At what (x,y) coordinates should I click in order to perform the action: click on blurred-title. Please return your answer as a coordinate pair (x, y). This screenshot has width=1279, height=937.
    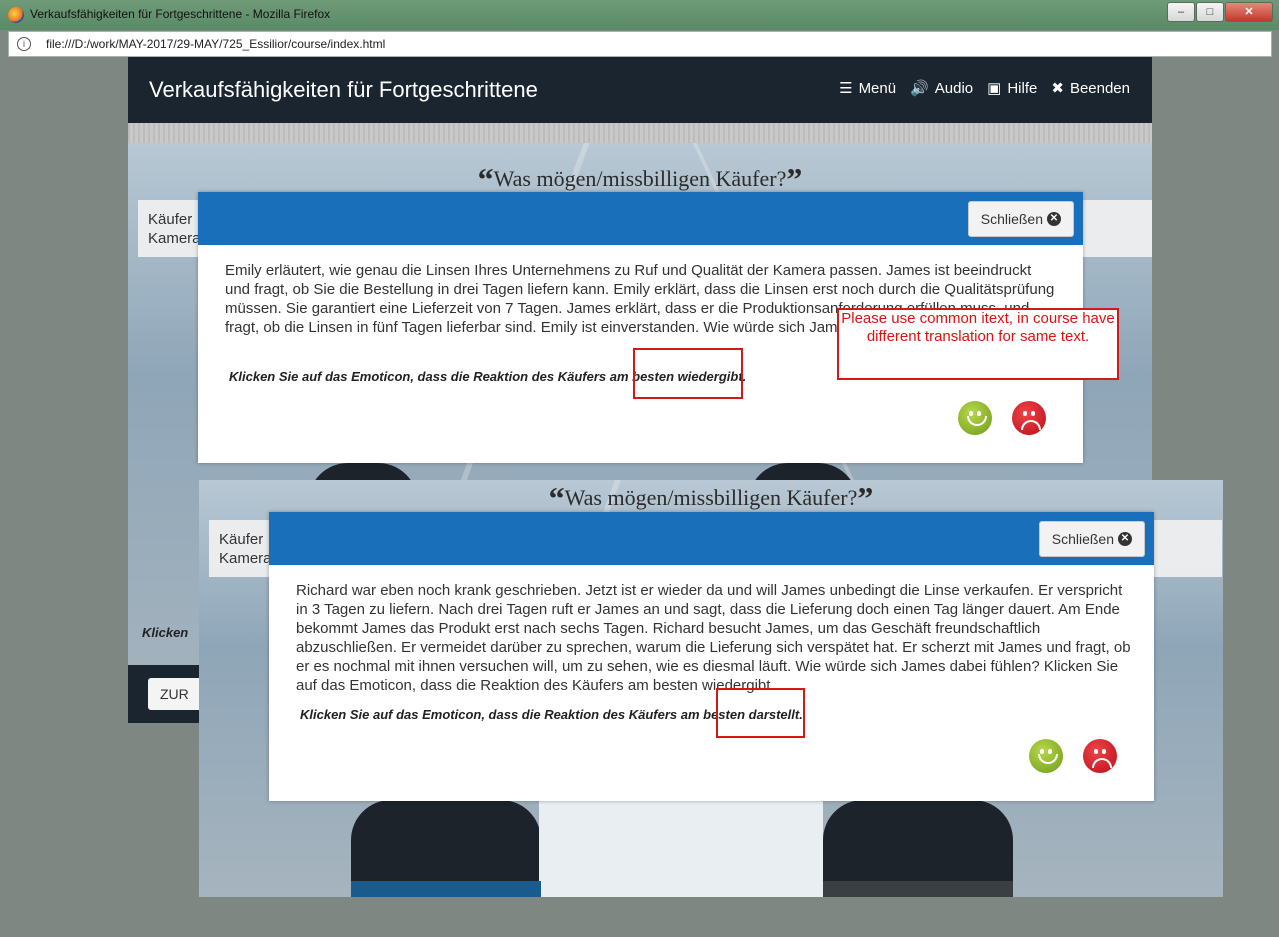
    Looking at the image, I should click on (491, 14).